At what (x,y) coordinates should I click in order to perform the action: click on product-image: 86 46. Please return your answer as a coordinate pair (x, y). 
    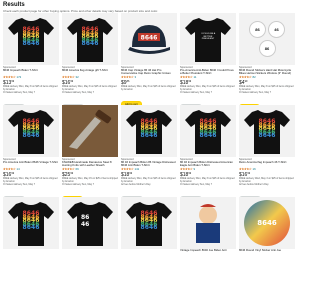
    Looking at the image, I should click on (90, 223).